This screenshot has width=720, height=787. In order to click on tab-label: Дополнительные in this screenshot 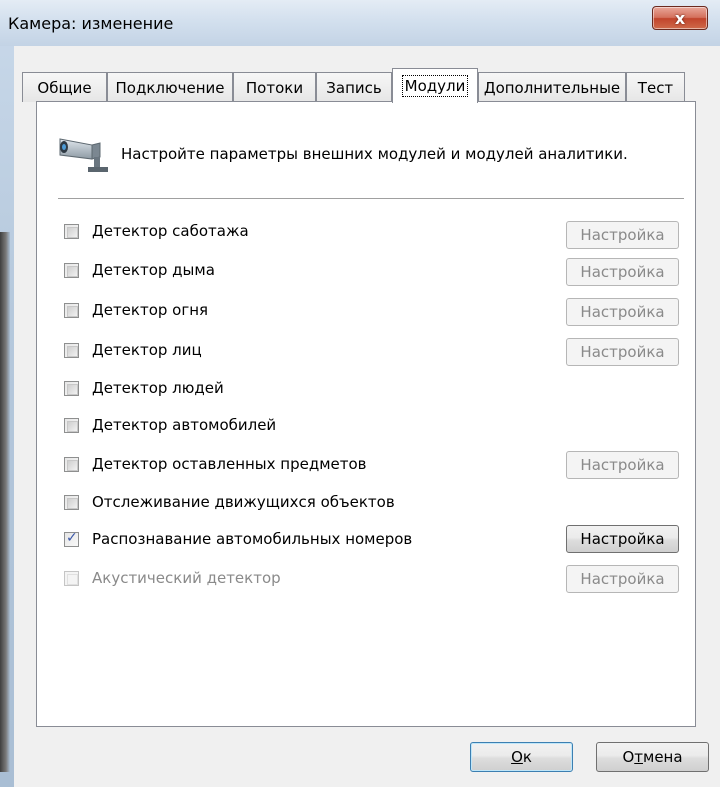, I will do `click(552, 87)`.